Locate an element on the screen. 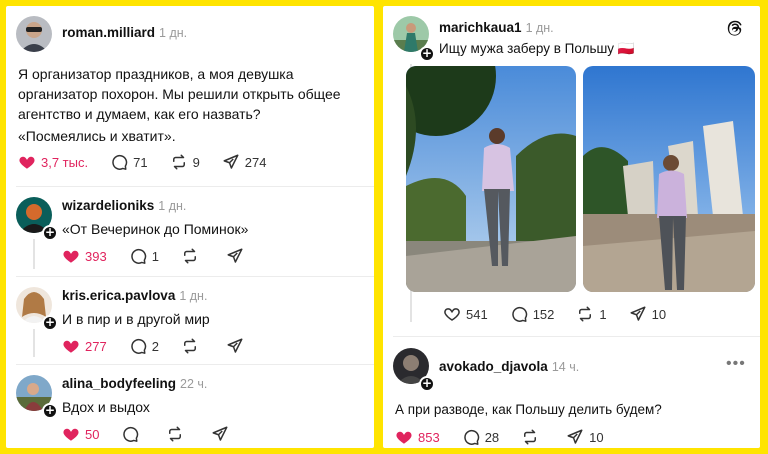 Image resolution: width=768 pixels, height=454 pixels. comment-button: 1 is located at coordinates (144, 256).